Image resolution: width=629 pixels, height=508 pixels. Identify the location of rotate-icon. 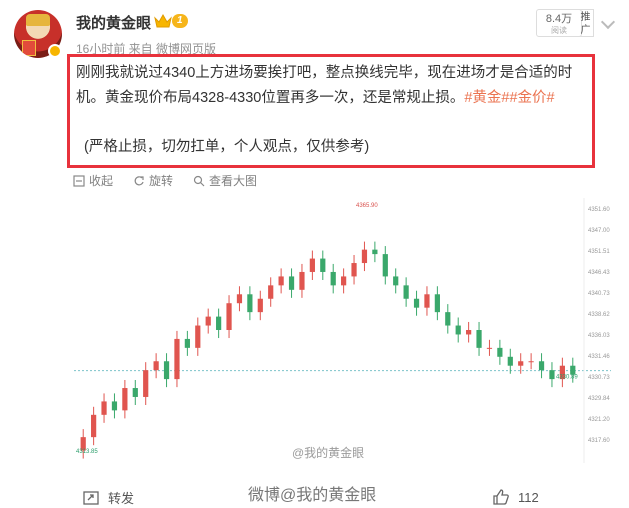
(139, 180).